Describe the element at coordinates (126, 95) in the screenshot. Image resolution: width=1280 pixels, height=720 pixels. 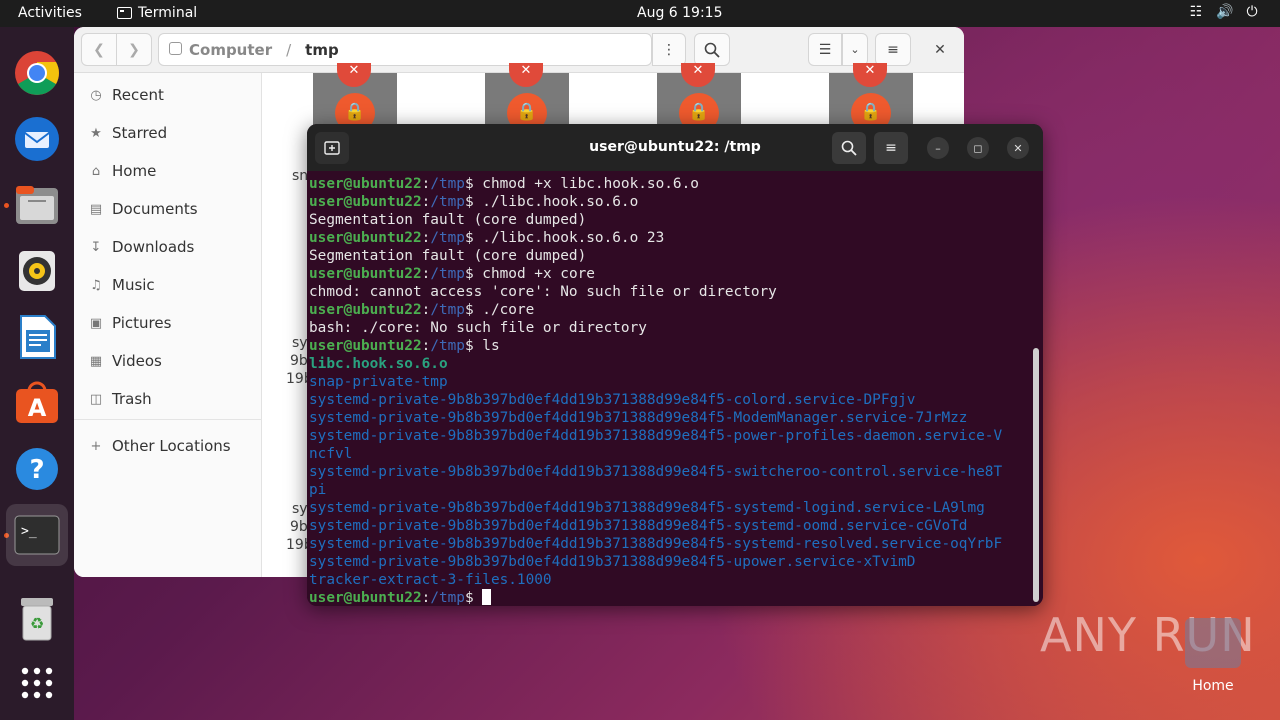
I see `sidebar-item-recent: ◷ Recent` at that location.